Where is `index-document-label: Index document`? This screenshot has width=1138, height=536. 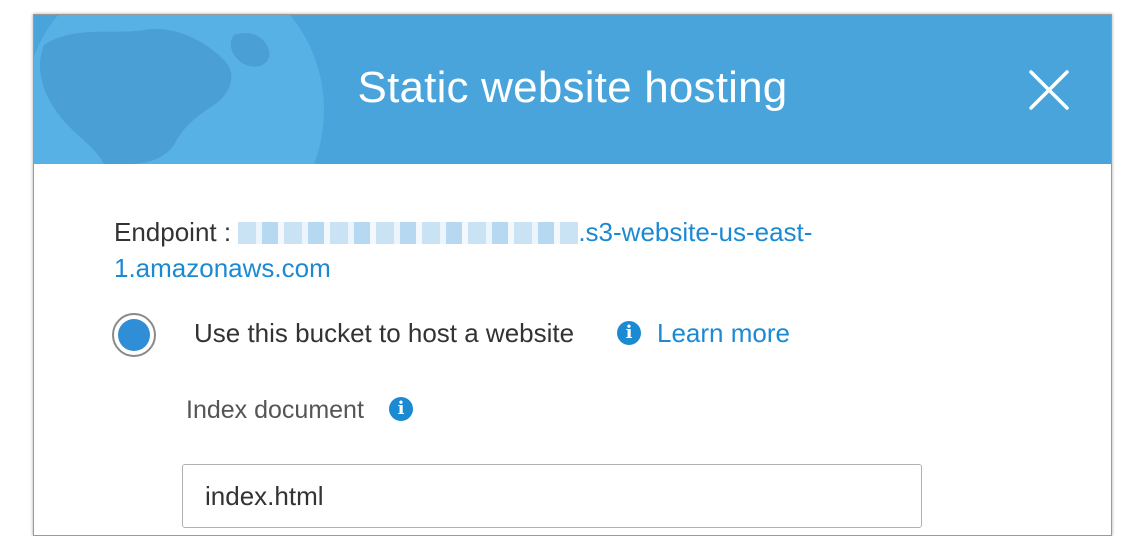 index-document-label: Index document is located at coordinates (275, 410).